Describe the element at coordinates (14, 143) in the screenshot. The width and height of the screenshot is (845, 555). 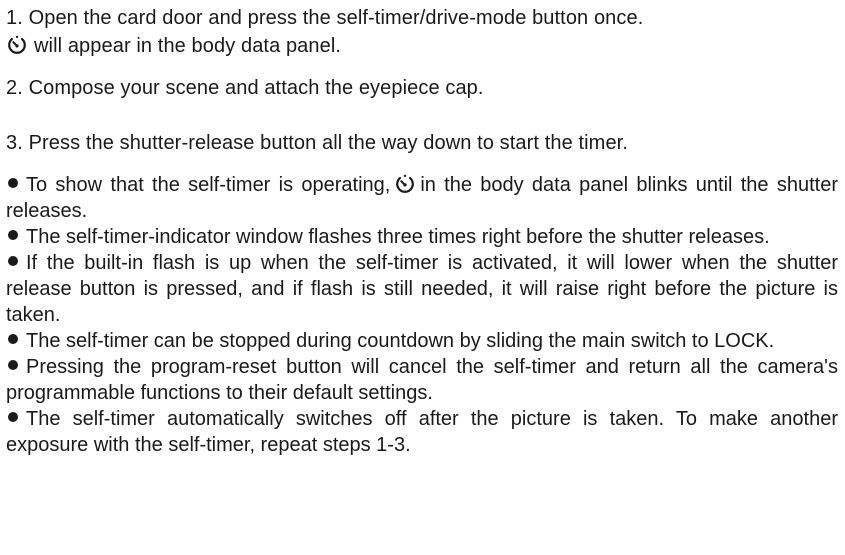
I see `step-number: 3.` at that location.